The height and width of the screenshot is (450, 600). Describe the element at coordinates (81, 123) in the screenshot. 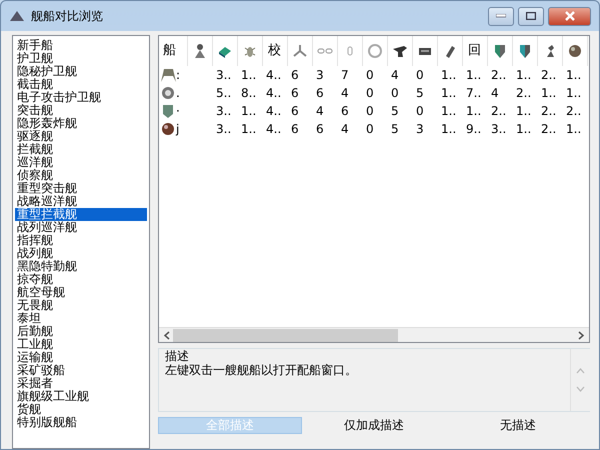

I see `list-item: 隐形轰炸舰` at that location.